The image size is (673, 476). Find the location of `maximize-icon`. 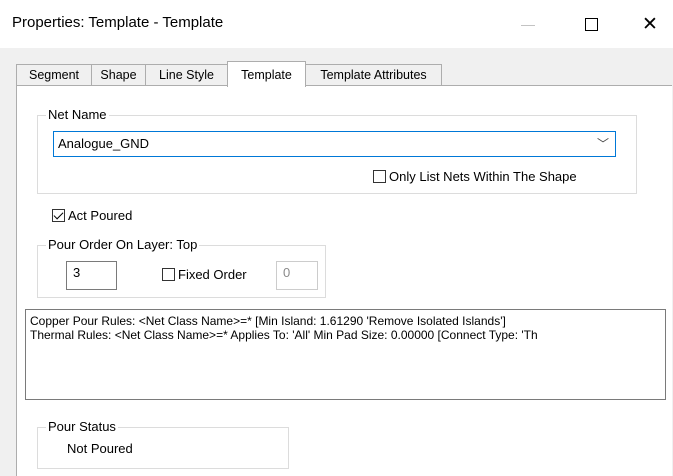

maximize-icon is located at coordinates (591, 24).